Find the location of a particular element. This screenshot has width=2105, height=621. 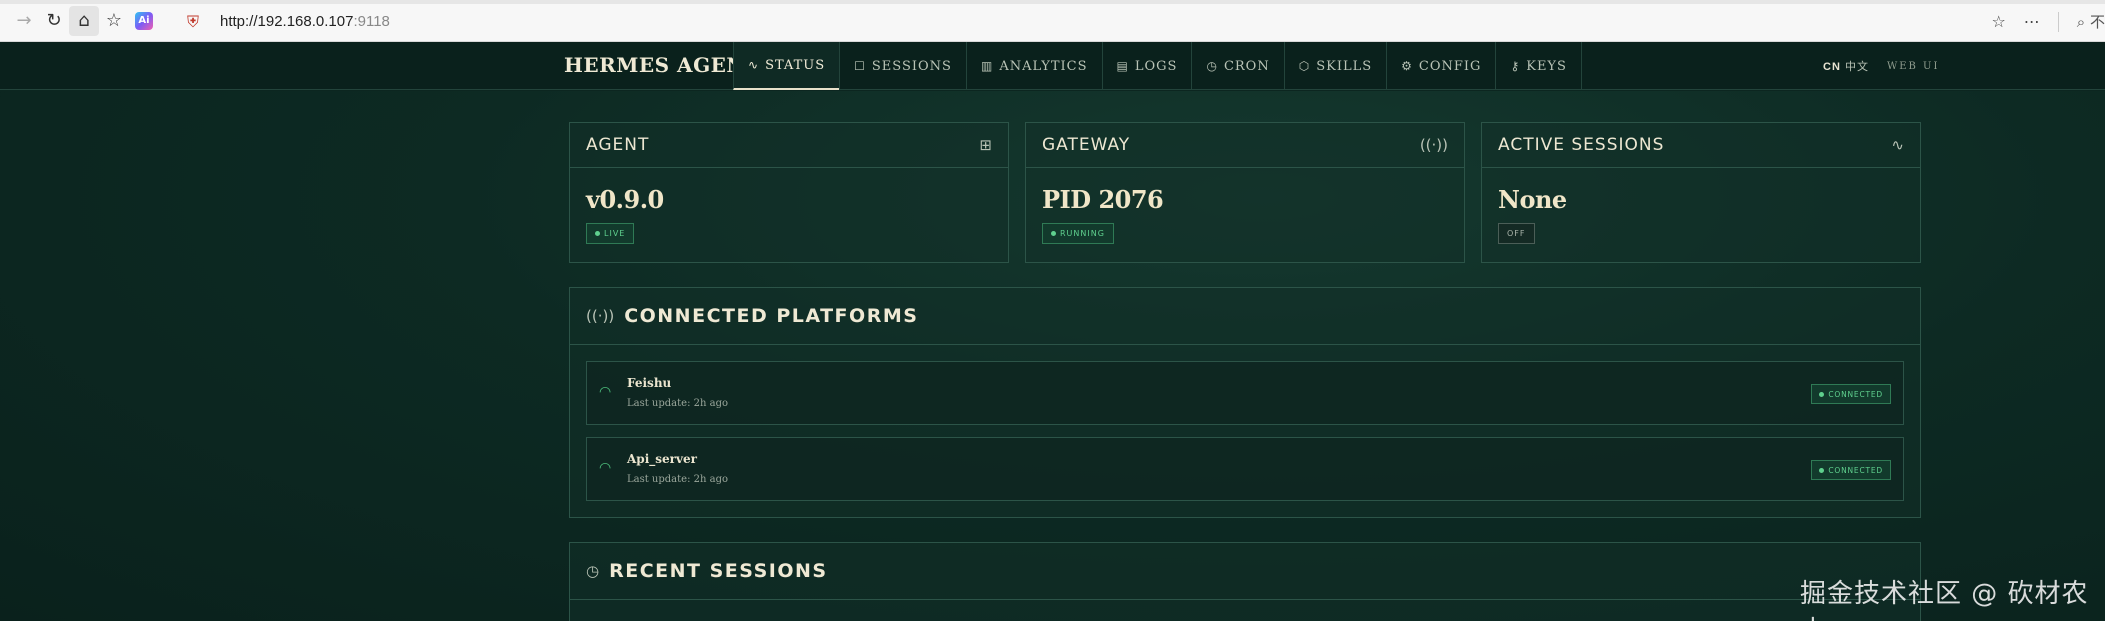

tab-keys: ⚷ KEYS is located at coordinates (1538, 66).